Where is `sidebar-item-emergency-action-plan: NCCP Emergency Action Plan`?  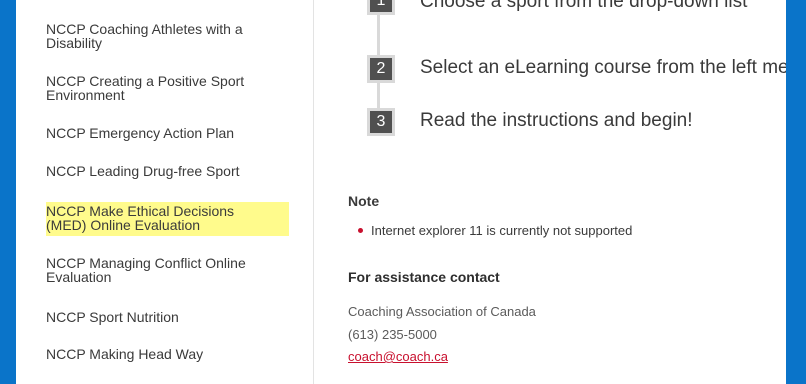
sidebar-item-emergency-action-plan: NCCP Emergency Action Plan is located at coordinates (166, 133).